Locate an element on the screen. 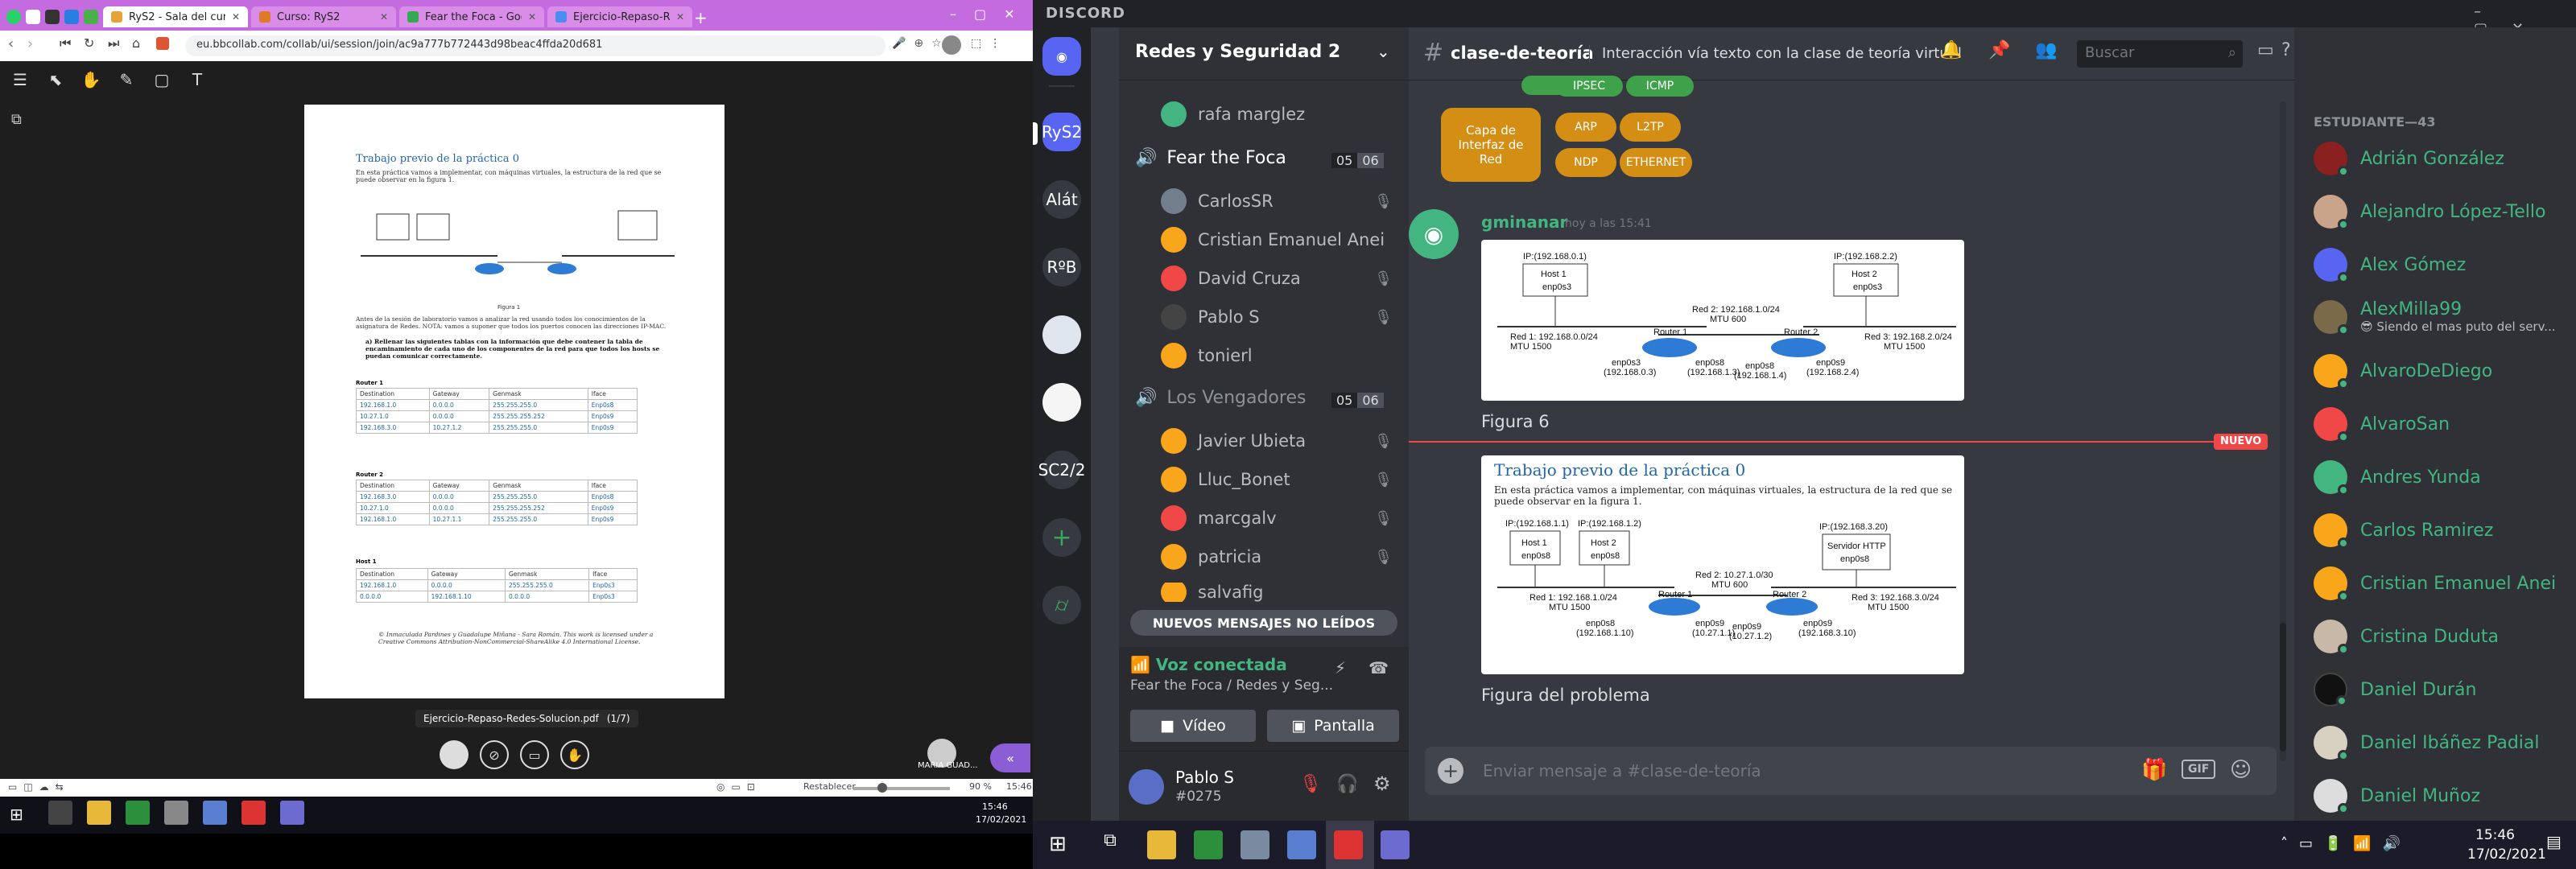 The height and width of the screenshot is (869, 2576). voice-channel-fear-the-foca: 🔊 Fear the Foca is located at coordinates (1210, 158).